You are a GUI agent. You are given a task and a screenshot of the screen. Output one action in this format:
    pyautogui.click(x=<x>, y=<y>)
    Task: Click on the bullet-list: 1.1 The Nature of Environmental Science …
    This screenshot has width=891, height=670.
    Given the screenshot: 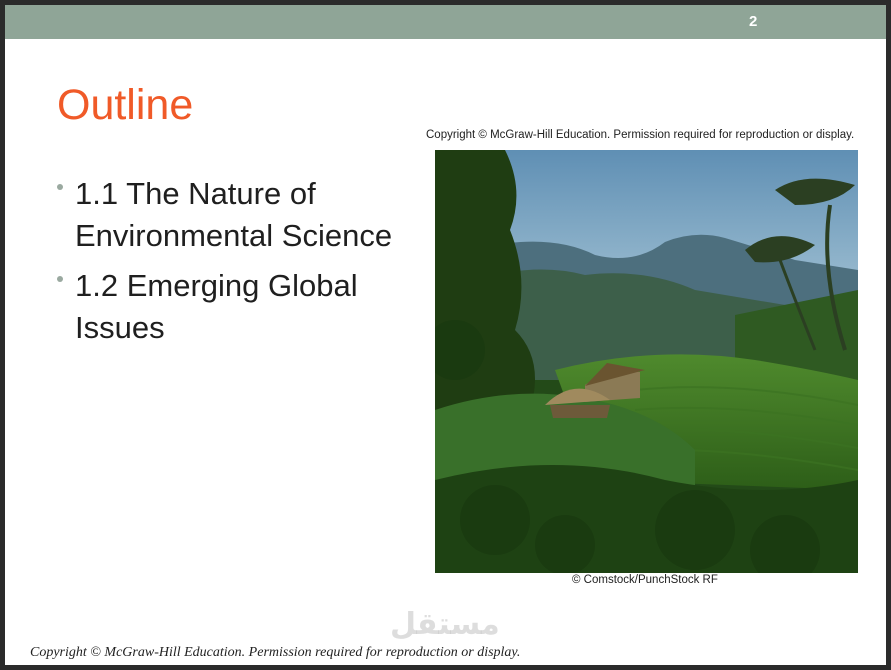 What is the action you would take?
    pyautogui.click(x=247, y=265)
    